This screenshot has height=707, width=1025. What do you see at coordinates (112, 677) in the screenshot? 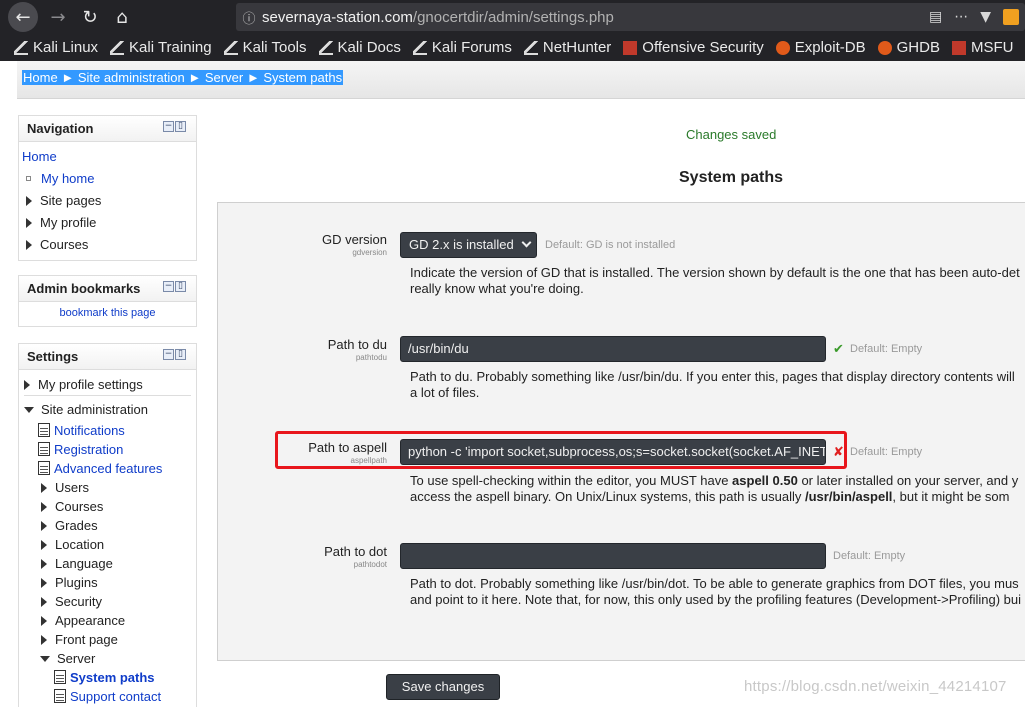
I see `settings-system-paths: System paths` at bounding box center [112, 677].